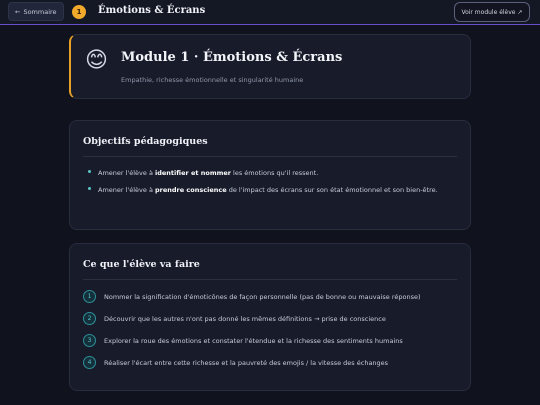 Image resolution: width=540 pixels, height=405 pixels. What do you see at coordinates (89, 296) in the screenshot?
I see `step-number-badge: 1` at bounding box center [89, 296].